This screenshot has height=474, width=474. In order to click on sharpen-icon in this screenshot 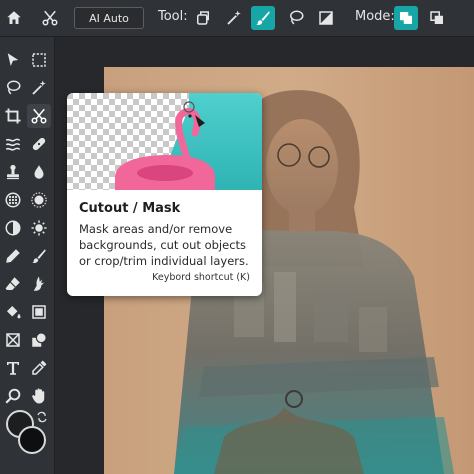, I will do `click(39, 228)`.